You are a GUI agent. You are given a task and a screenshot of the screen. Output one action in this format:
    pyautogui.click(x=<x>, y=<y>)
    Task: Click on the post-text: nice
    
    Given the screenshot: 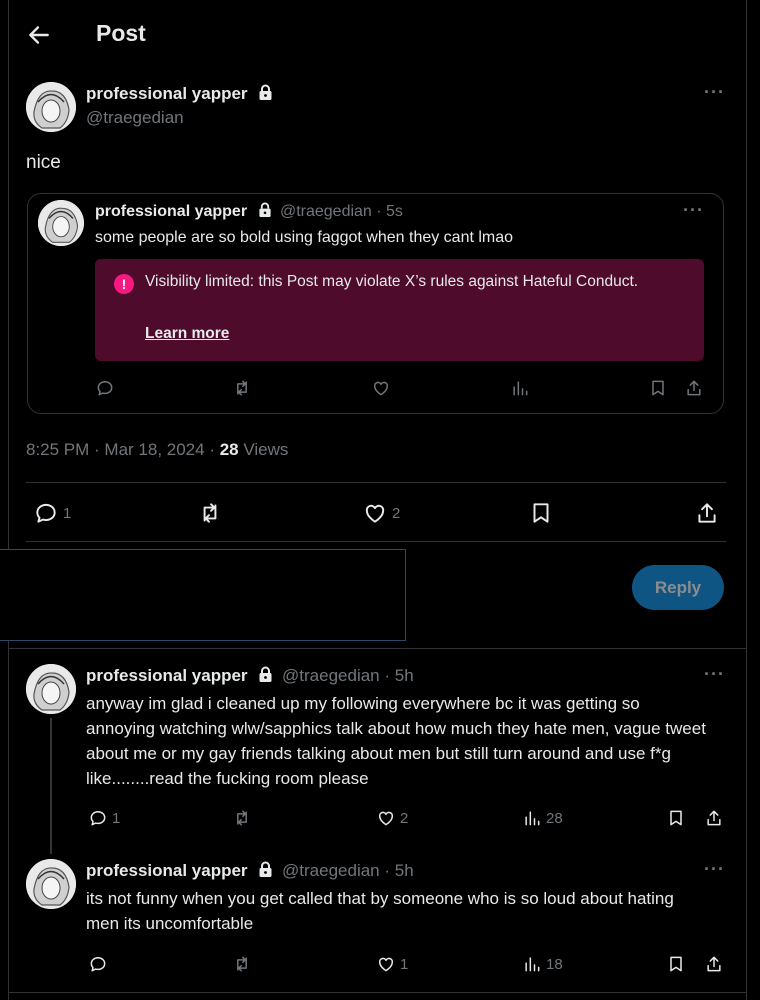 What is the action you would take?
    pyautogui.click(x=43, y=162)
    